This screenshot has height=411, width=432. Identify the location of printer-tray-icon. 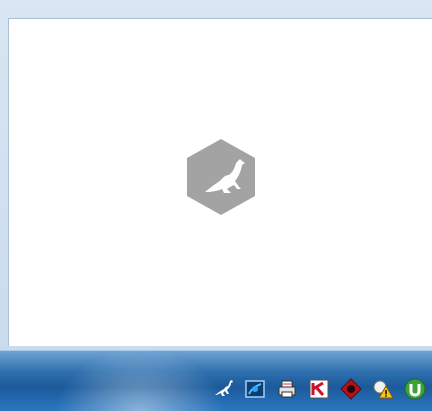
(287, 389).